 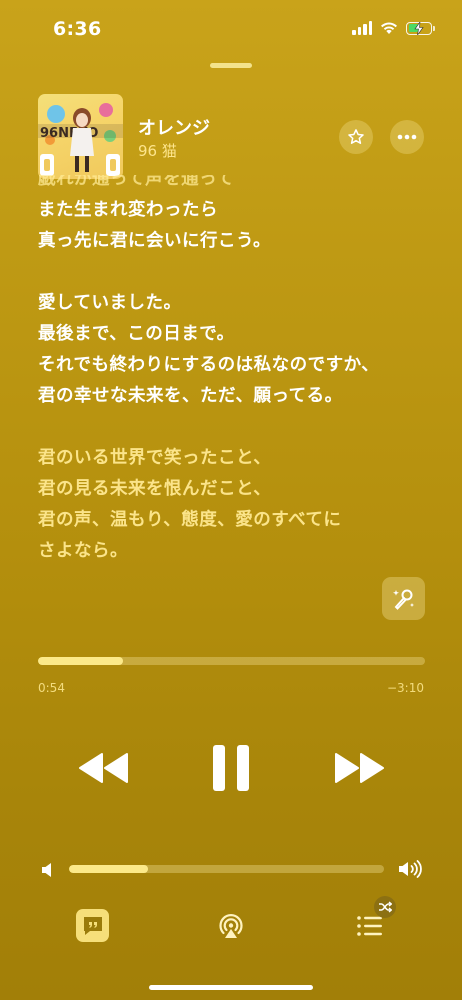 What do you see at coordinates (238, 489) in the screenshot?
I see `lyric-line: 君の見る未来を恨んだこと、` at bounding box center [238, 489].